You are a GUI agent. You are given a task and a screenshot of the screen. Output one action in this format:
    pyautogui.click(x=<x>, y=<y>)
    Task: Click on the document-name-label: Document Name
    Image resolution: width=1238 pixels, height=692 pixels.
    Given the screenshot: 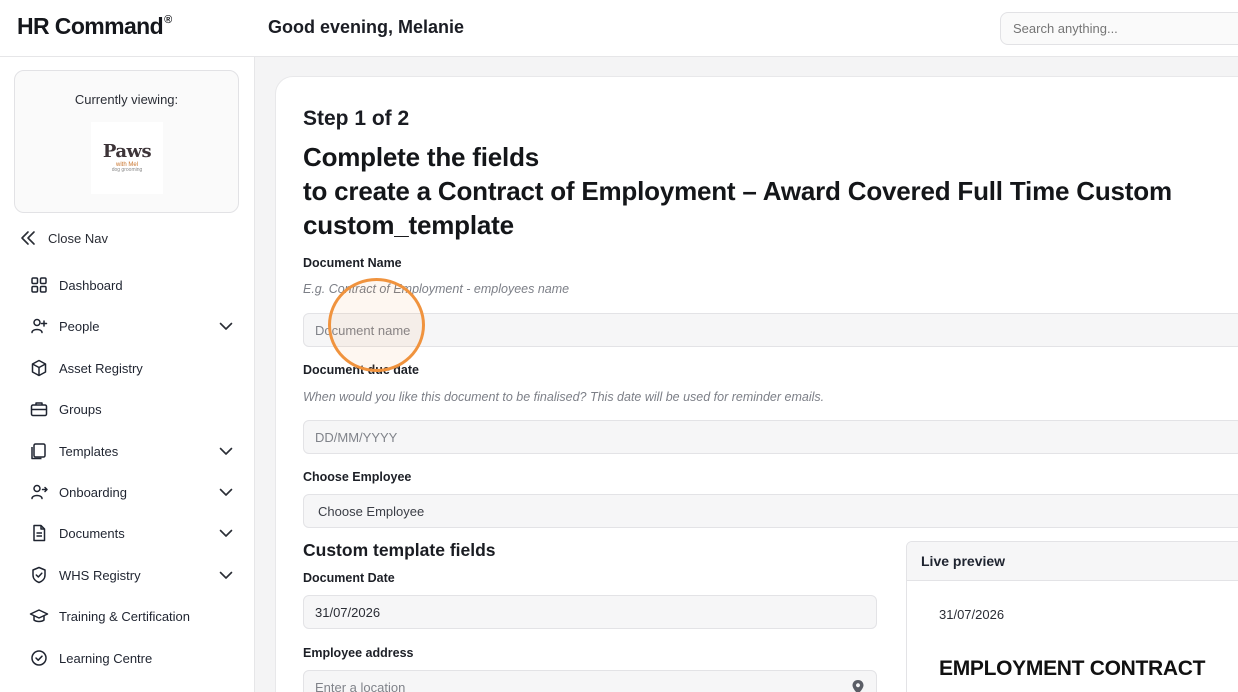 What is the action you would take?
    pyautogui.click(x=352, y=263)
    